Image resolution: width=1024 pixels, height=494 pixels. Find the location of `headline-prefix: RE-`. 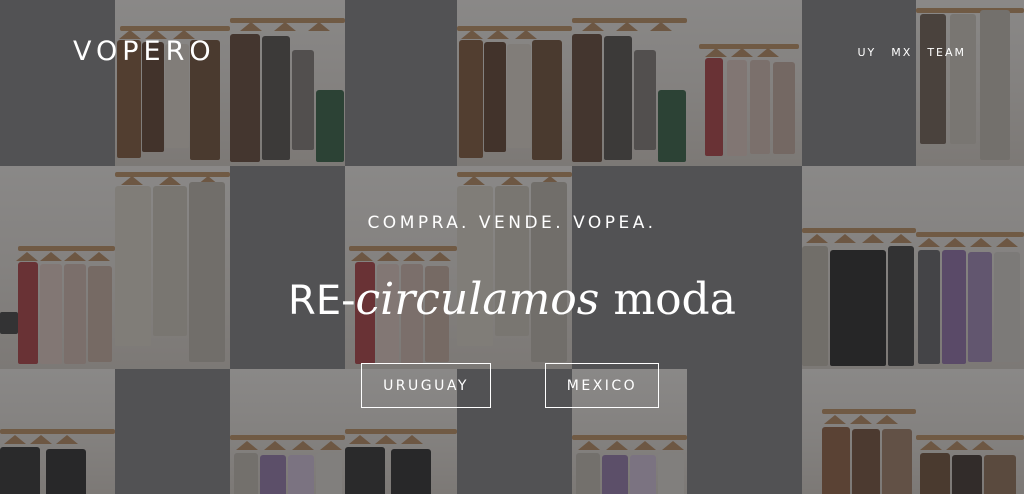

headline-prefix: RE- is located at coordinates (322, 301).